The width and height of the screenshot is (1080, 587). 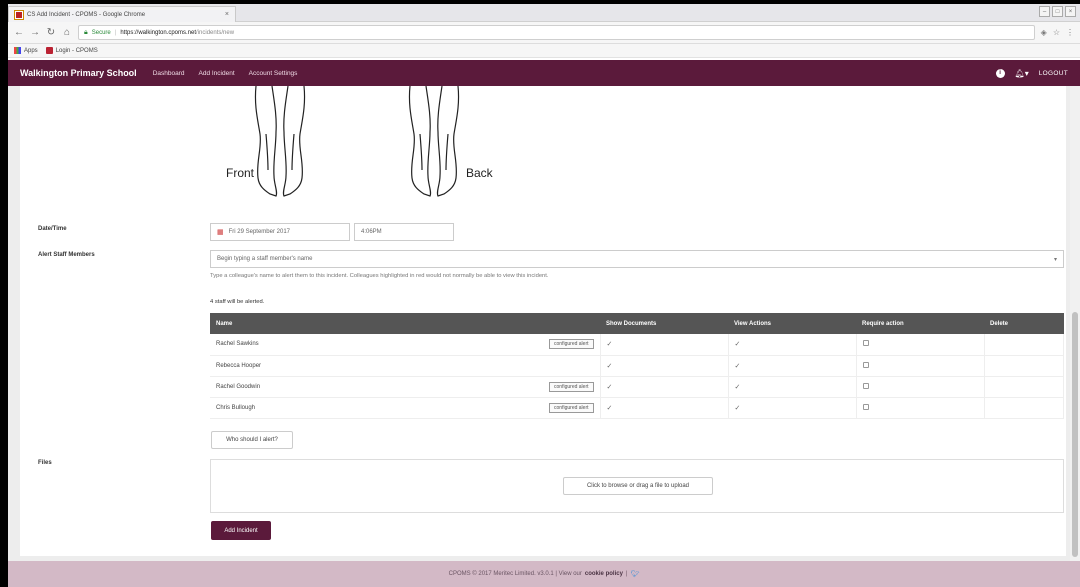 What do you see at coordinates (1022, 73) in the screenshot?
I see `bell-dropdown-icon: 🔔︎▾` at bounding box center [1022, 73].